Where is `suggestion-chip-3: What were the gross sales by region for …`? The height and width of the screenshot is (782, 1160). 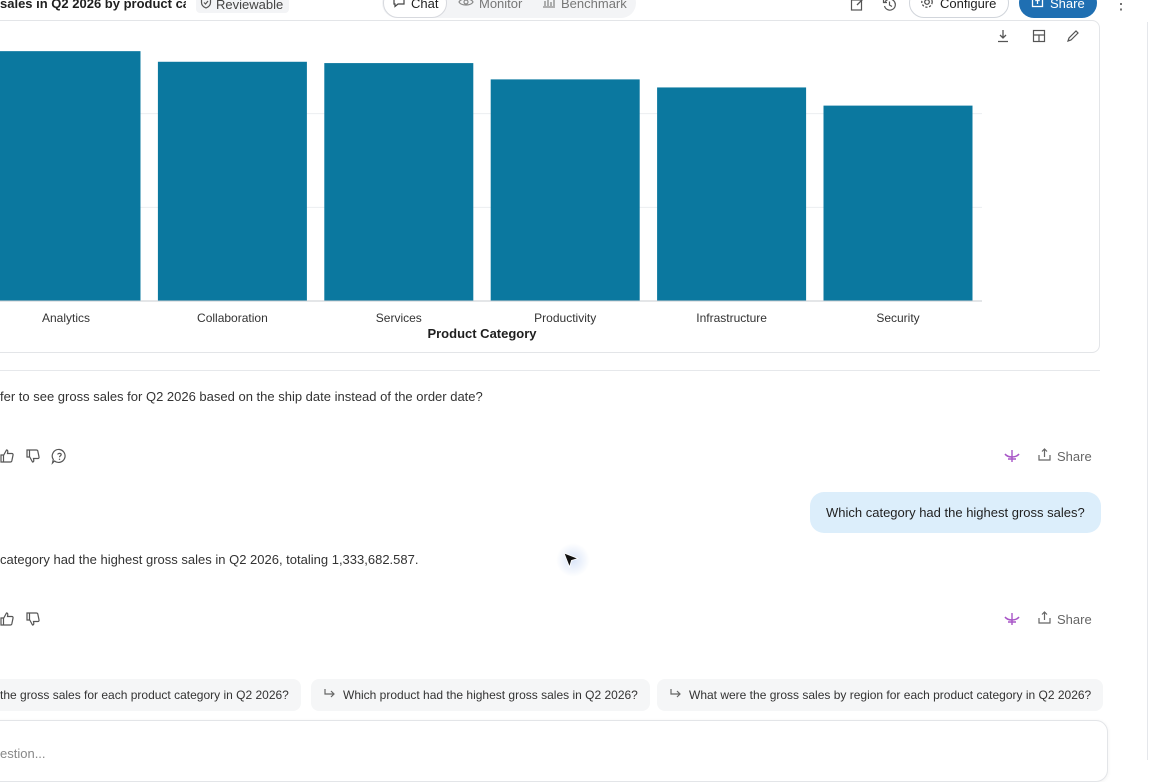
suggestion-chip-3: What were the gross sales by region for … is located at coordinates (880, 695).